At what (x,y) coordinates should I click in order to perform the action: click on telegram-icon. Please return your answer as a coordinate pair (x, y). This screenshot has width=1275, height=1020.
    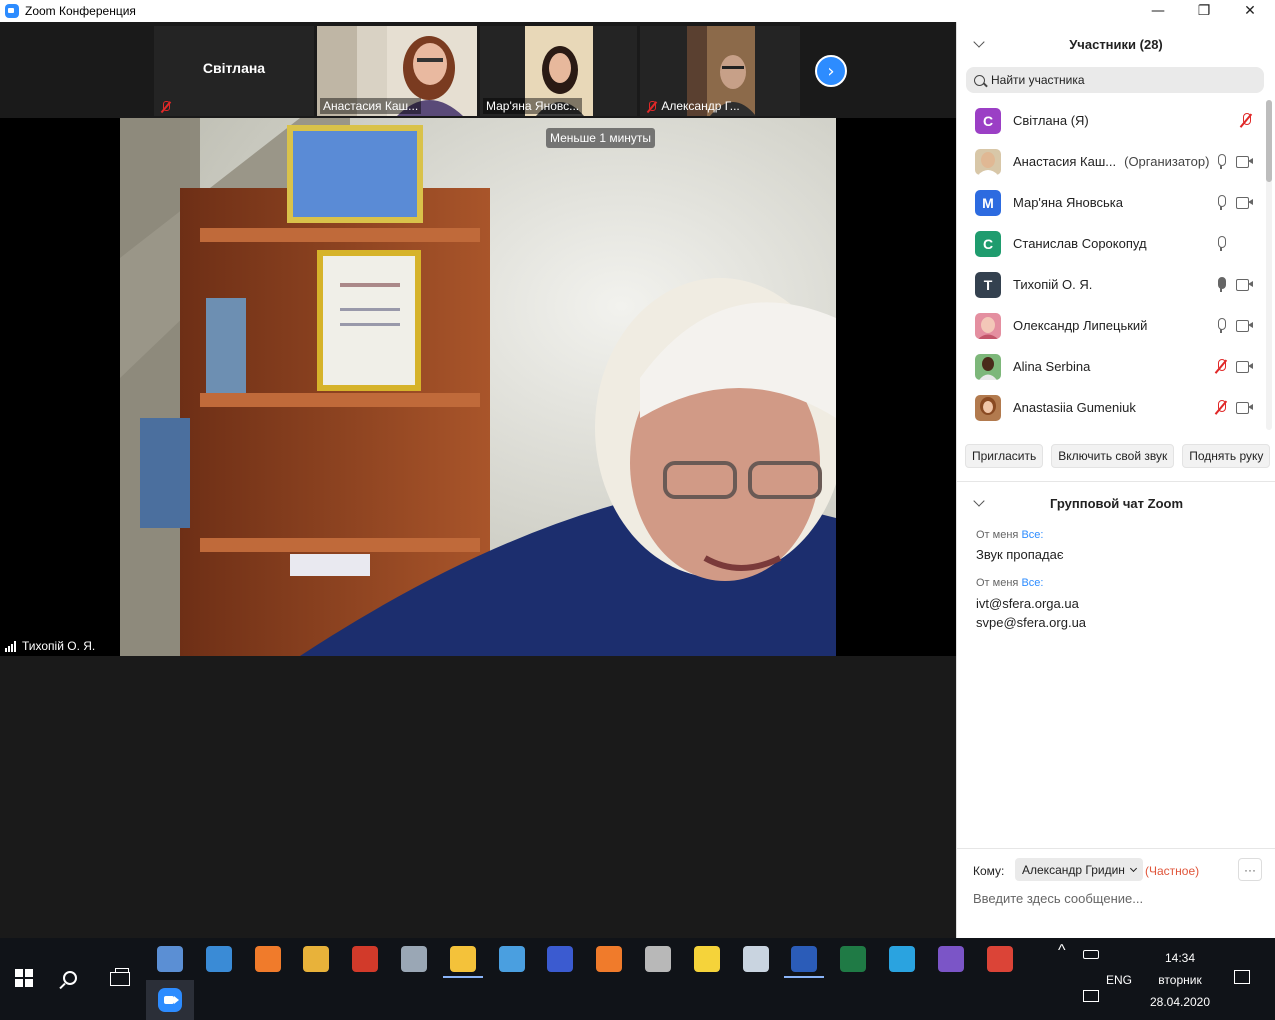
    Looking at the image, I should click on (902, 959).